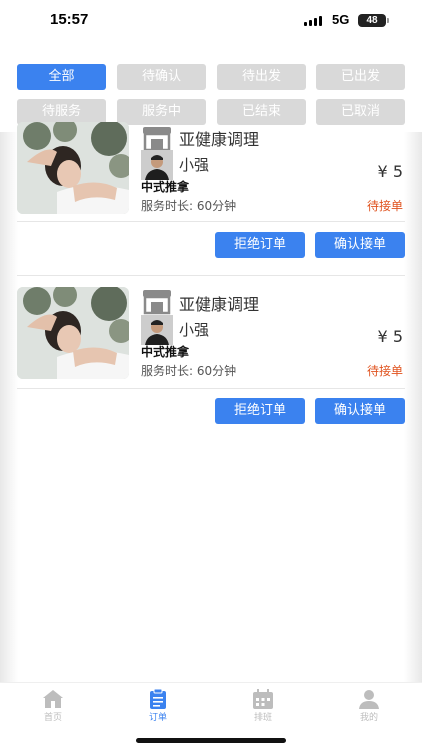 Image resolution: width=422 pixels, height=750 pixels. What do you see at coordinates (368, 718) in the screenshot?
I see `nav-label: 我的` at bounding box center [368, 718].